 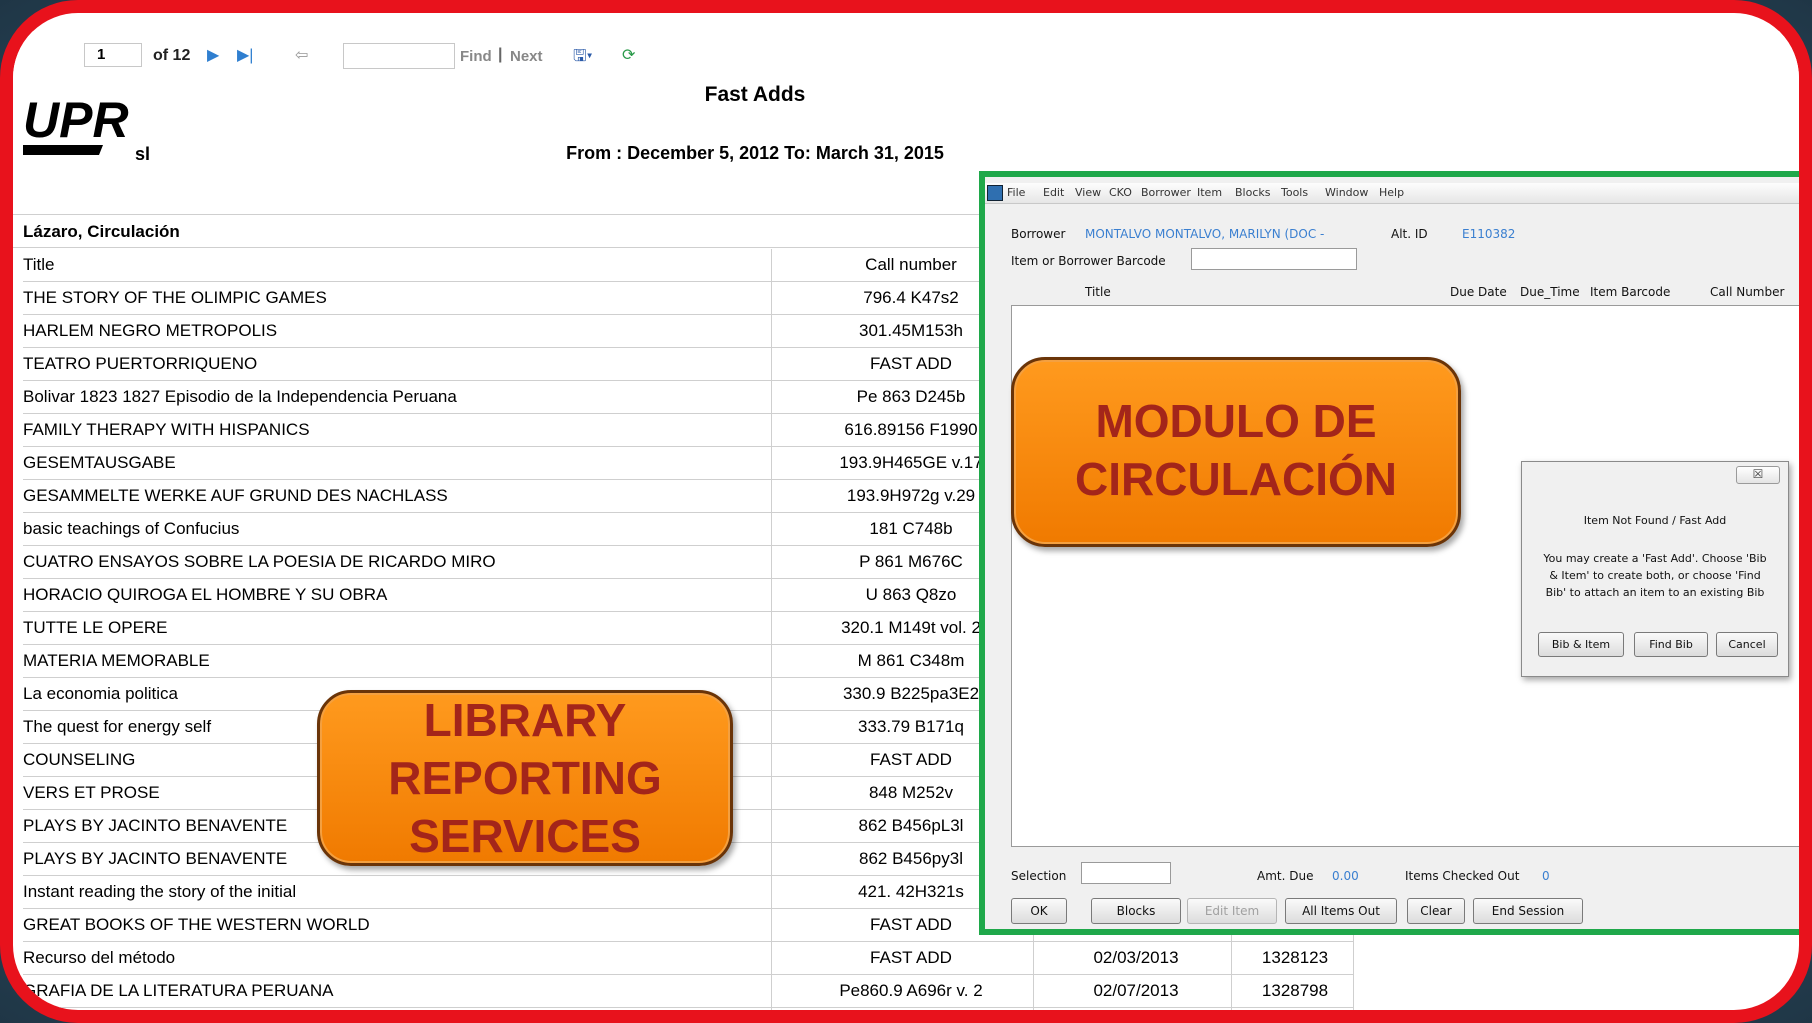 What do you see at coordinates (1345, 876) in the screenshot?
I see `amt-due-value: 0.00` at bounding box center [1345, 876].